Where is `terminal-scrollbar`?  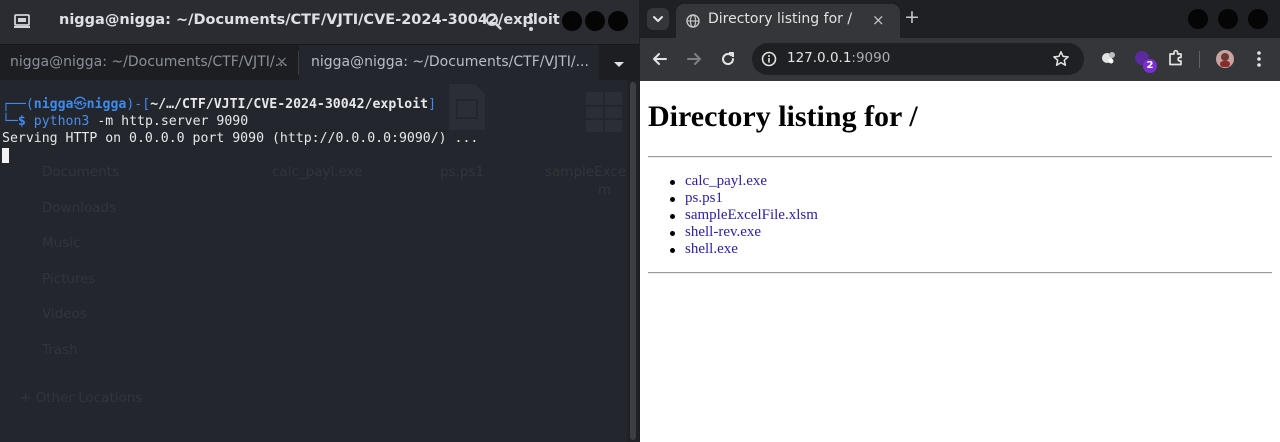 terminal-scrollbar is located at coordinates (633, 261).